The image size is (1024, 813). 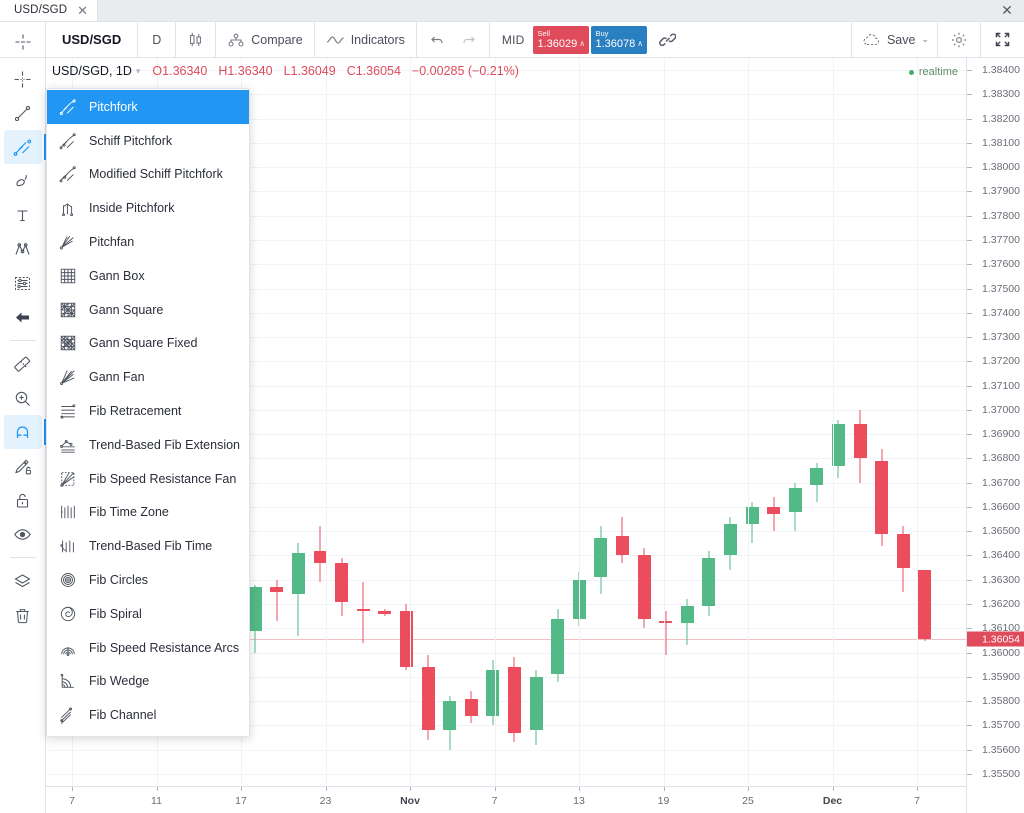 What do you see at coordinates (148, 614) in the screenshot?
I see `drawing-menu-item-fib-spiral: Fib Spiral` at bounding box center [148, 614].